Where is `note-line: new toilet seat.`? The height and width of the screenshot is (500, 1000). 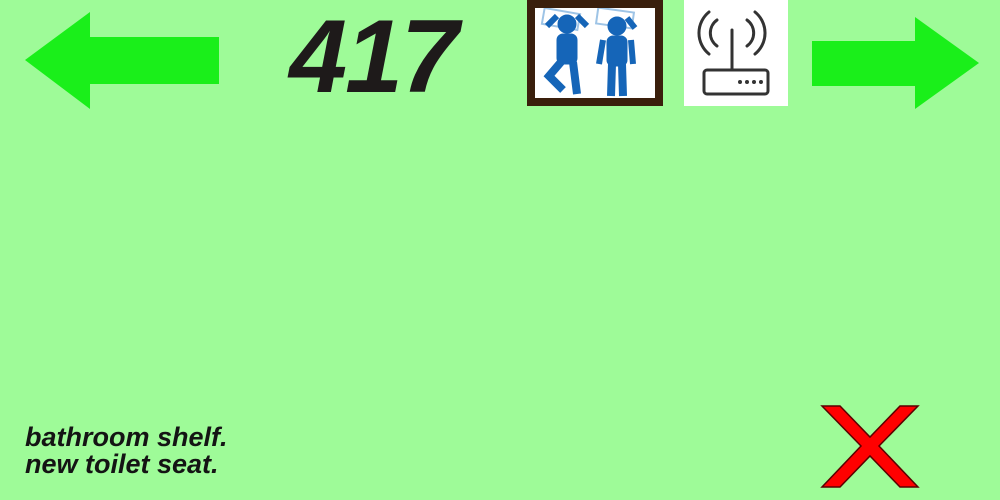 note-line: new toilet seat. is located at coordinates (122, 464).